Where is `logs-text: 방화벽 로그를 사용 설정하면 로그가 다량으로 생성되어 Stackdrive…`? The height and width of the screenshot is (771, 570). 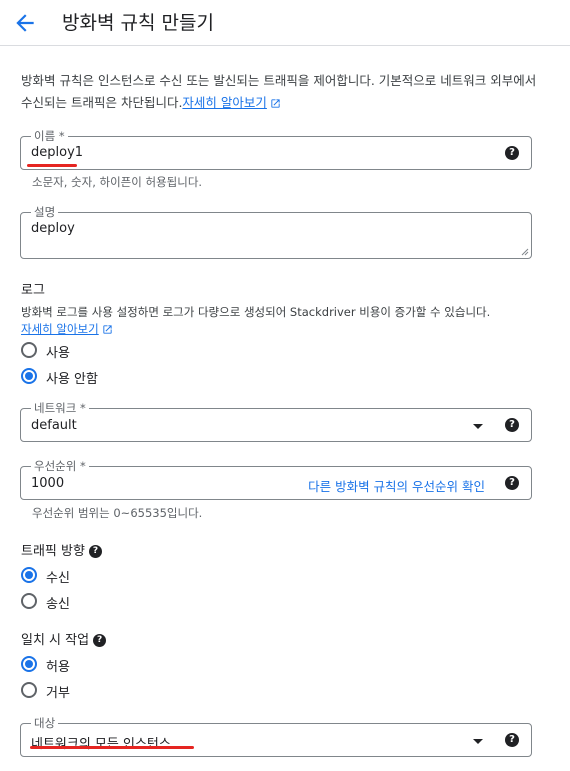 logs-text: 방화벽 로그를 사용 설정하면 로그가 다량으로 생성되어 Stackdrive… is located at coordinates (256, 312).